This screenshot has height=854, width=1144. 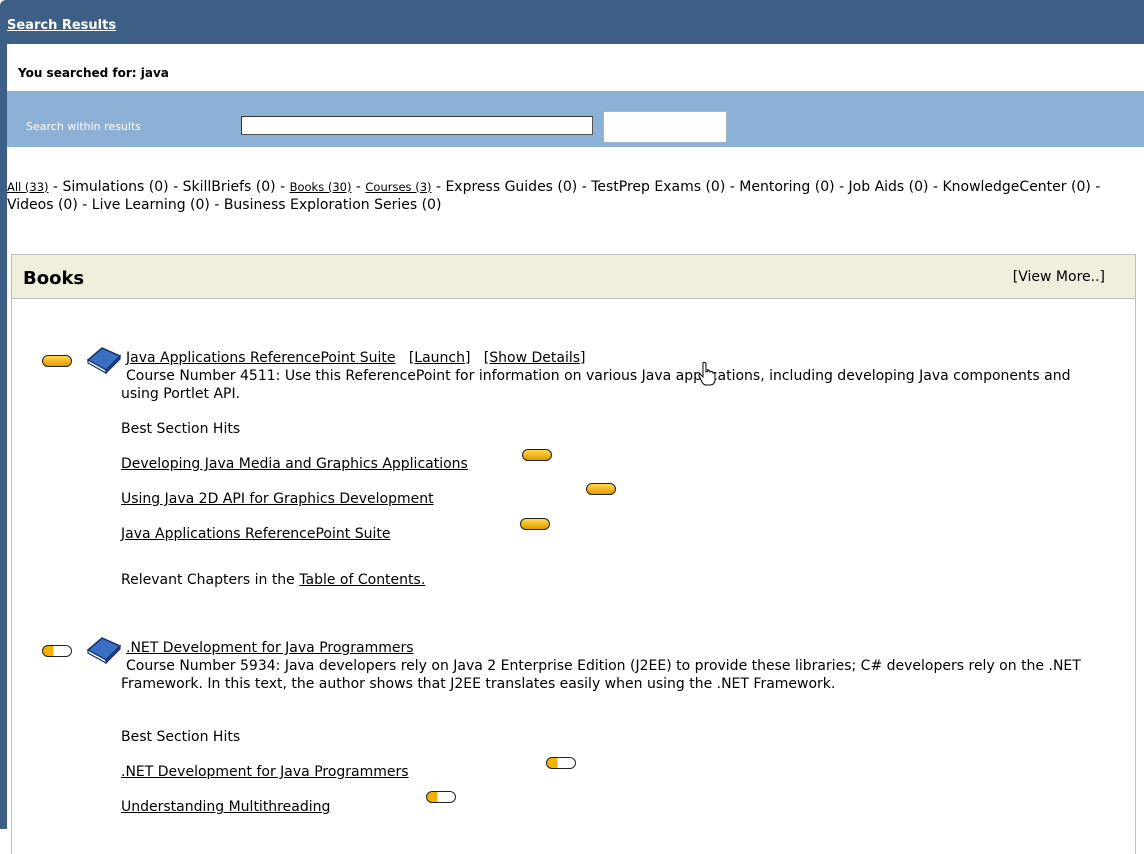 What do you see at coordinates (888, 187) in the screenshot?
I see `filter-job-aids: Job Aids (0)` at bounding box center [888, 187].